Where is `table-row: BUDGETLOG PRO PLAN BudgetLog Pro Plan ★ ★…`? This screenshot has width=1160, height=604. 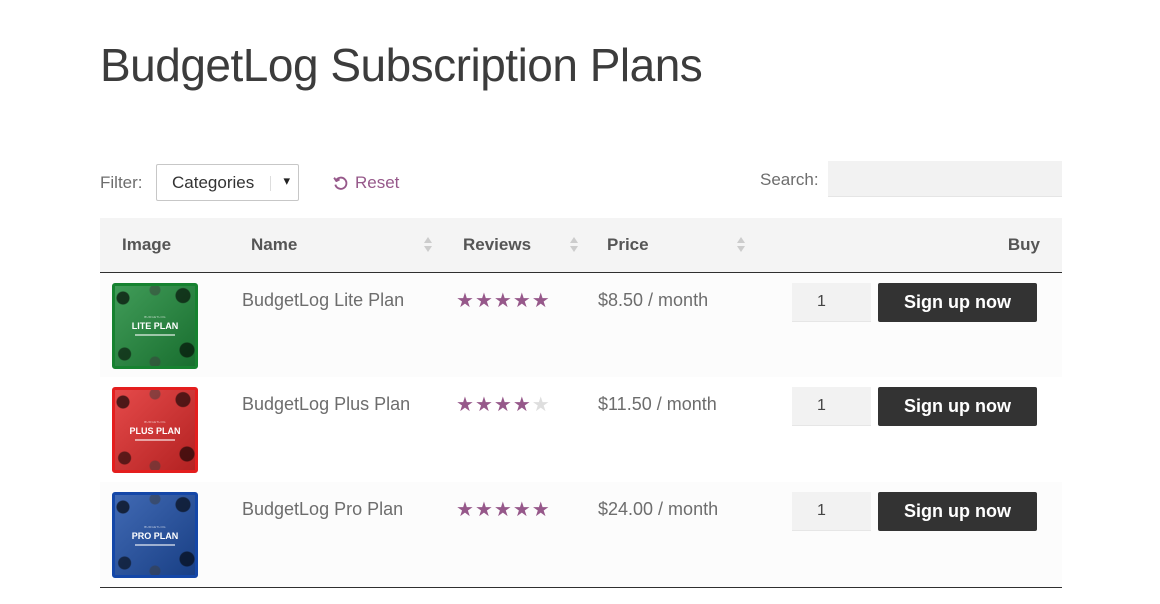
table-row: BUDGETLOG PRO PLAN BudgetLog Pro Plan ★ ★… is located at coordinates (581, 534).